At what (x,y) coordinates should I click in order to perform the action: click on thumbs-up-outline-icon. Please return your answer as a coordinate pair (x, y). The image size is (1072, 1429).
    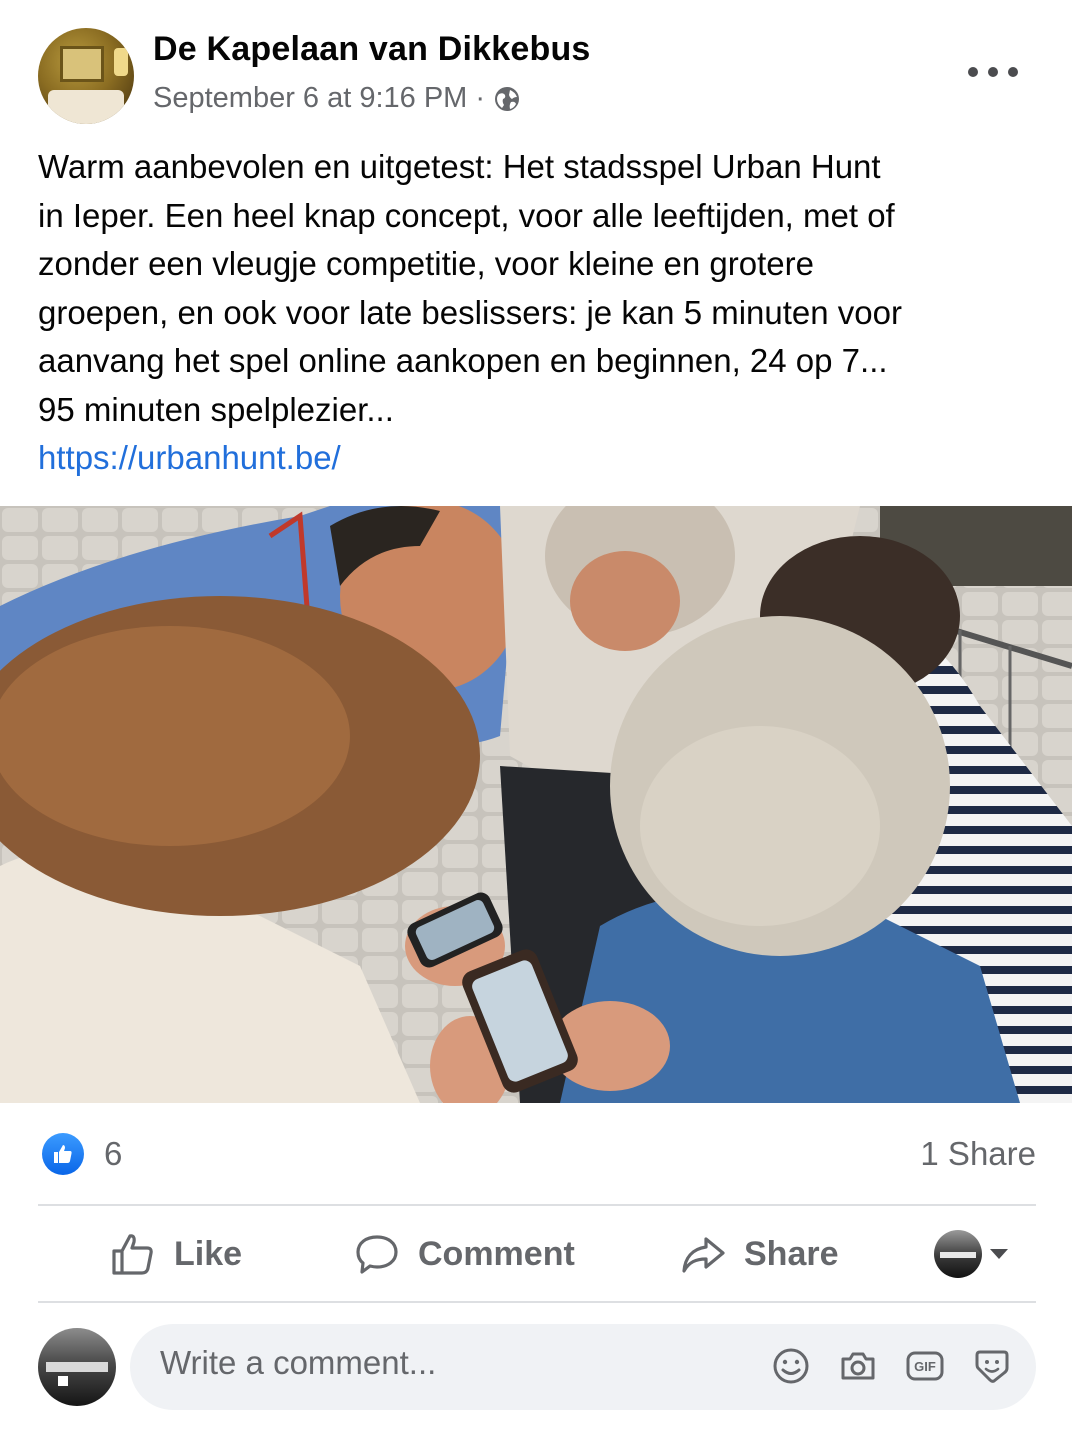
    Looking at the image, I should click on (132, 1254).